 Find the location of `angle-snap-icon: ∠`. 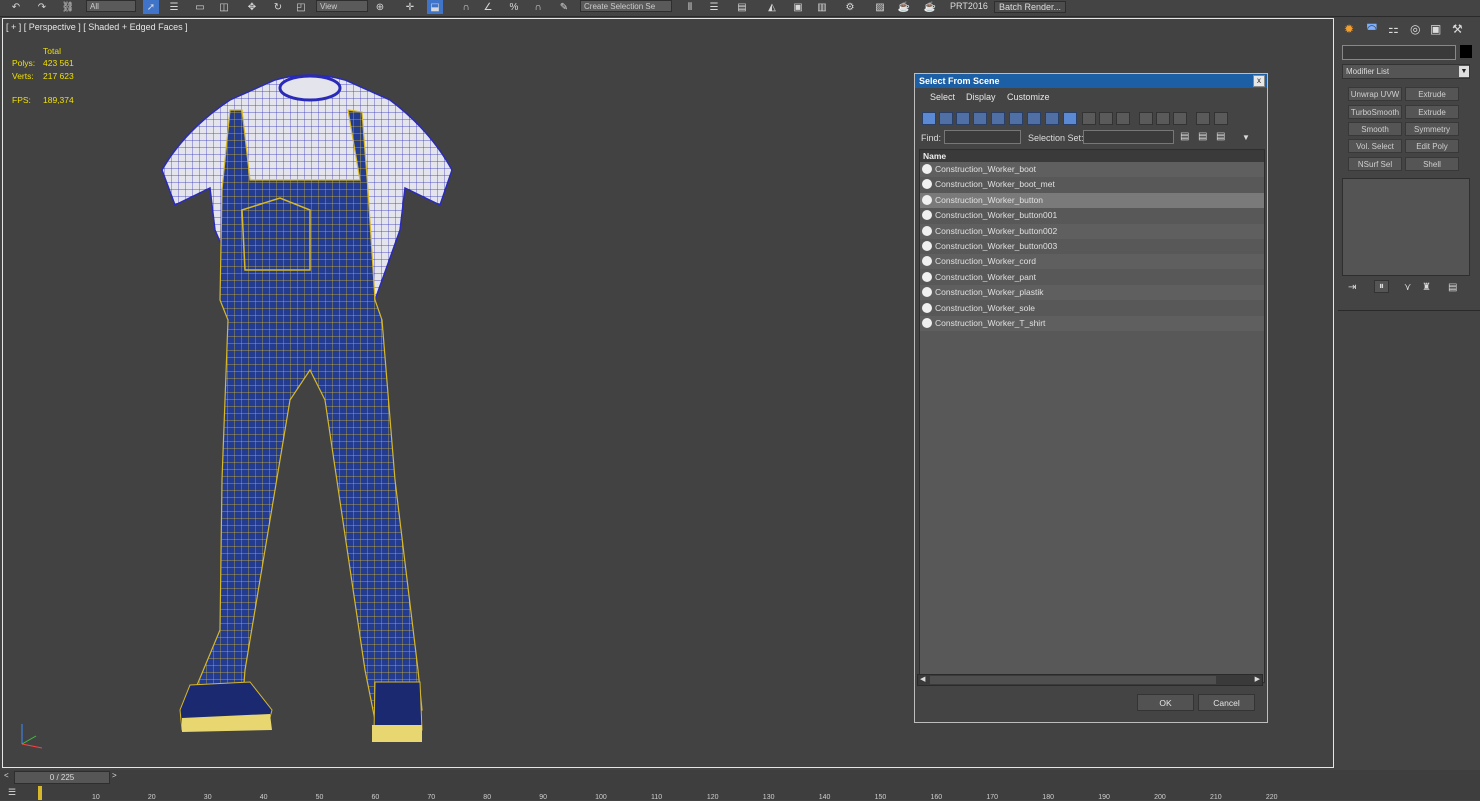

angle-snap-icon: ∠ is located at coordinates (488, 7).